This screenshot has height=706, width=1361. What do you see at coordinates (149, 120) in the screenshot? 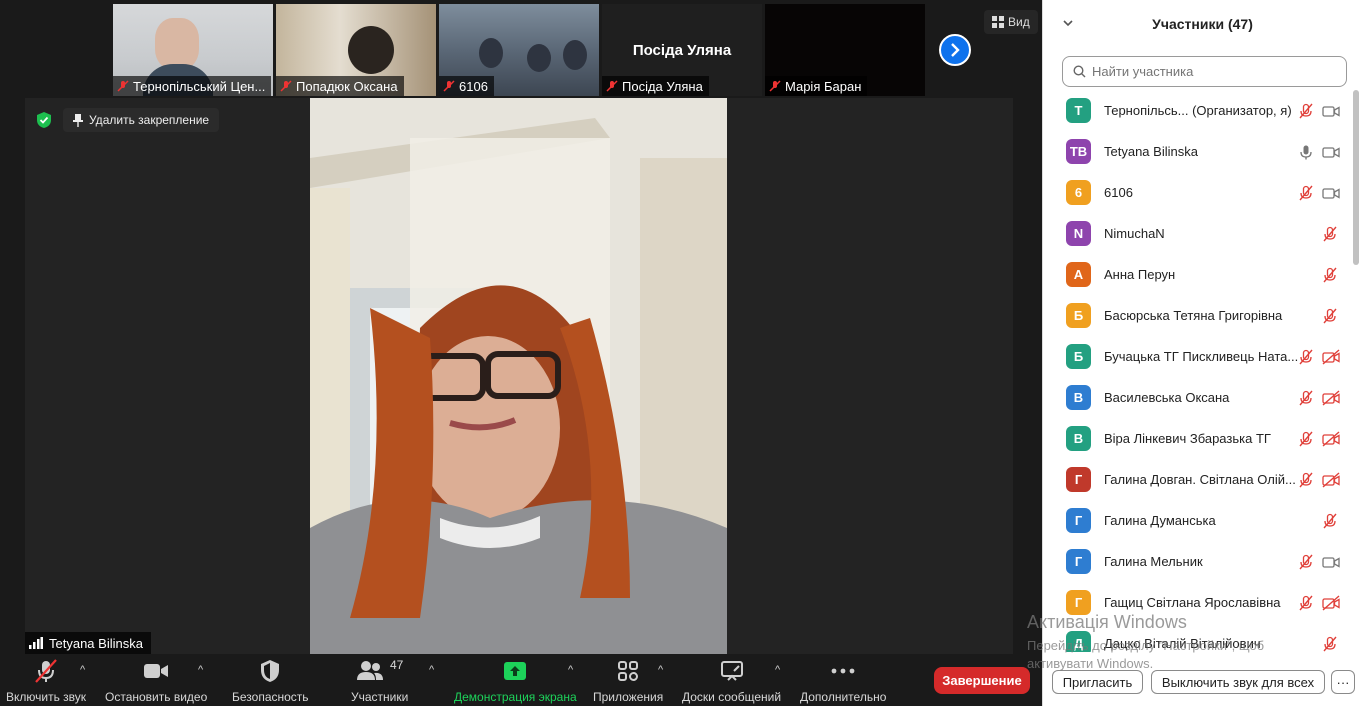
I see `unpin-label: Удалить закрепление` at bounding box center [149, 120].